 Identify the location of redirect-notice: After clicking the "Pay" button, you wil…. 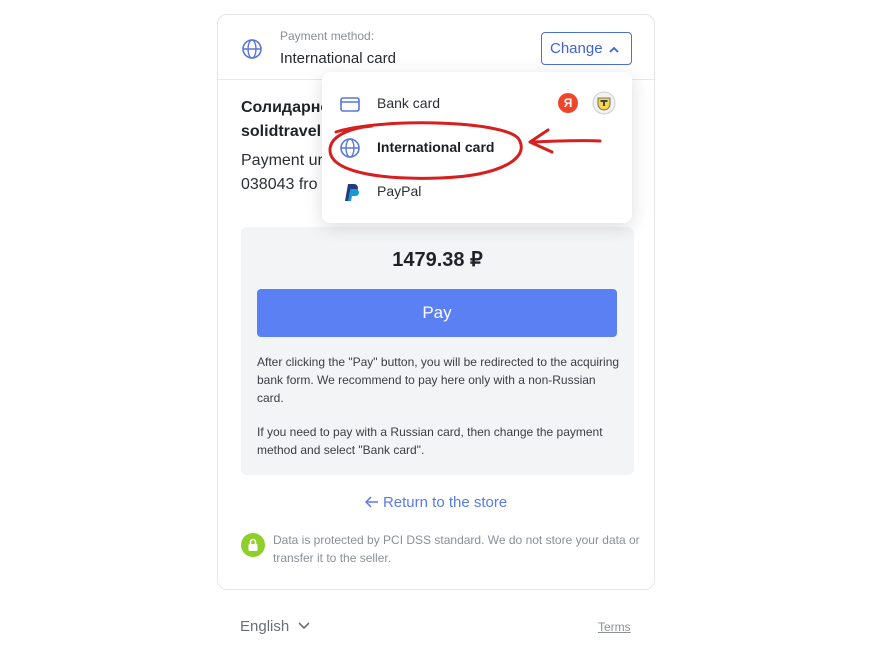
(438, 380).